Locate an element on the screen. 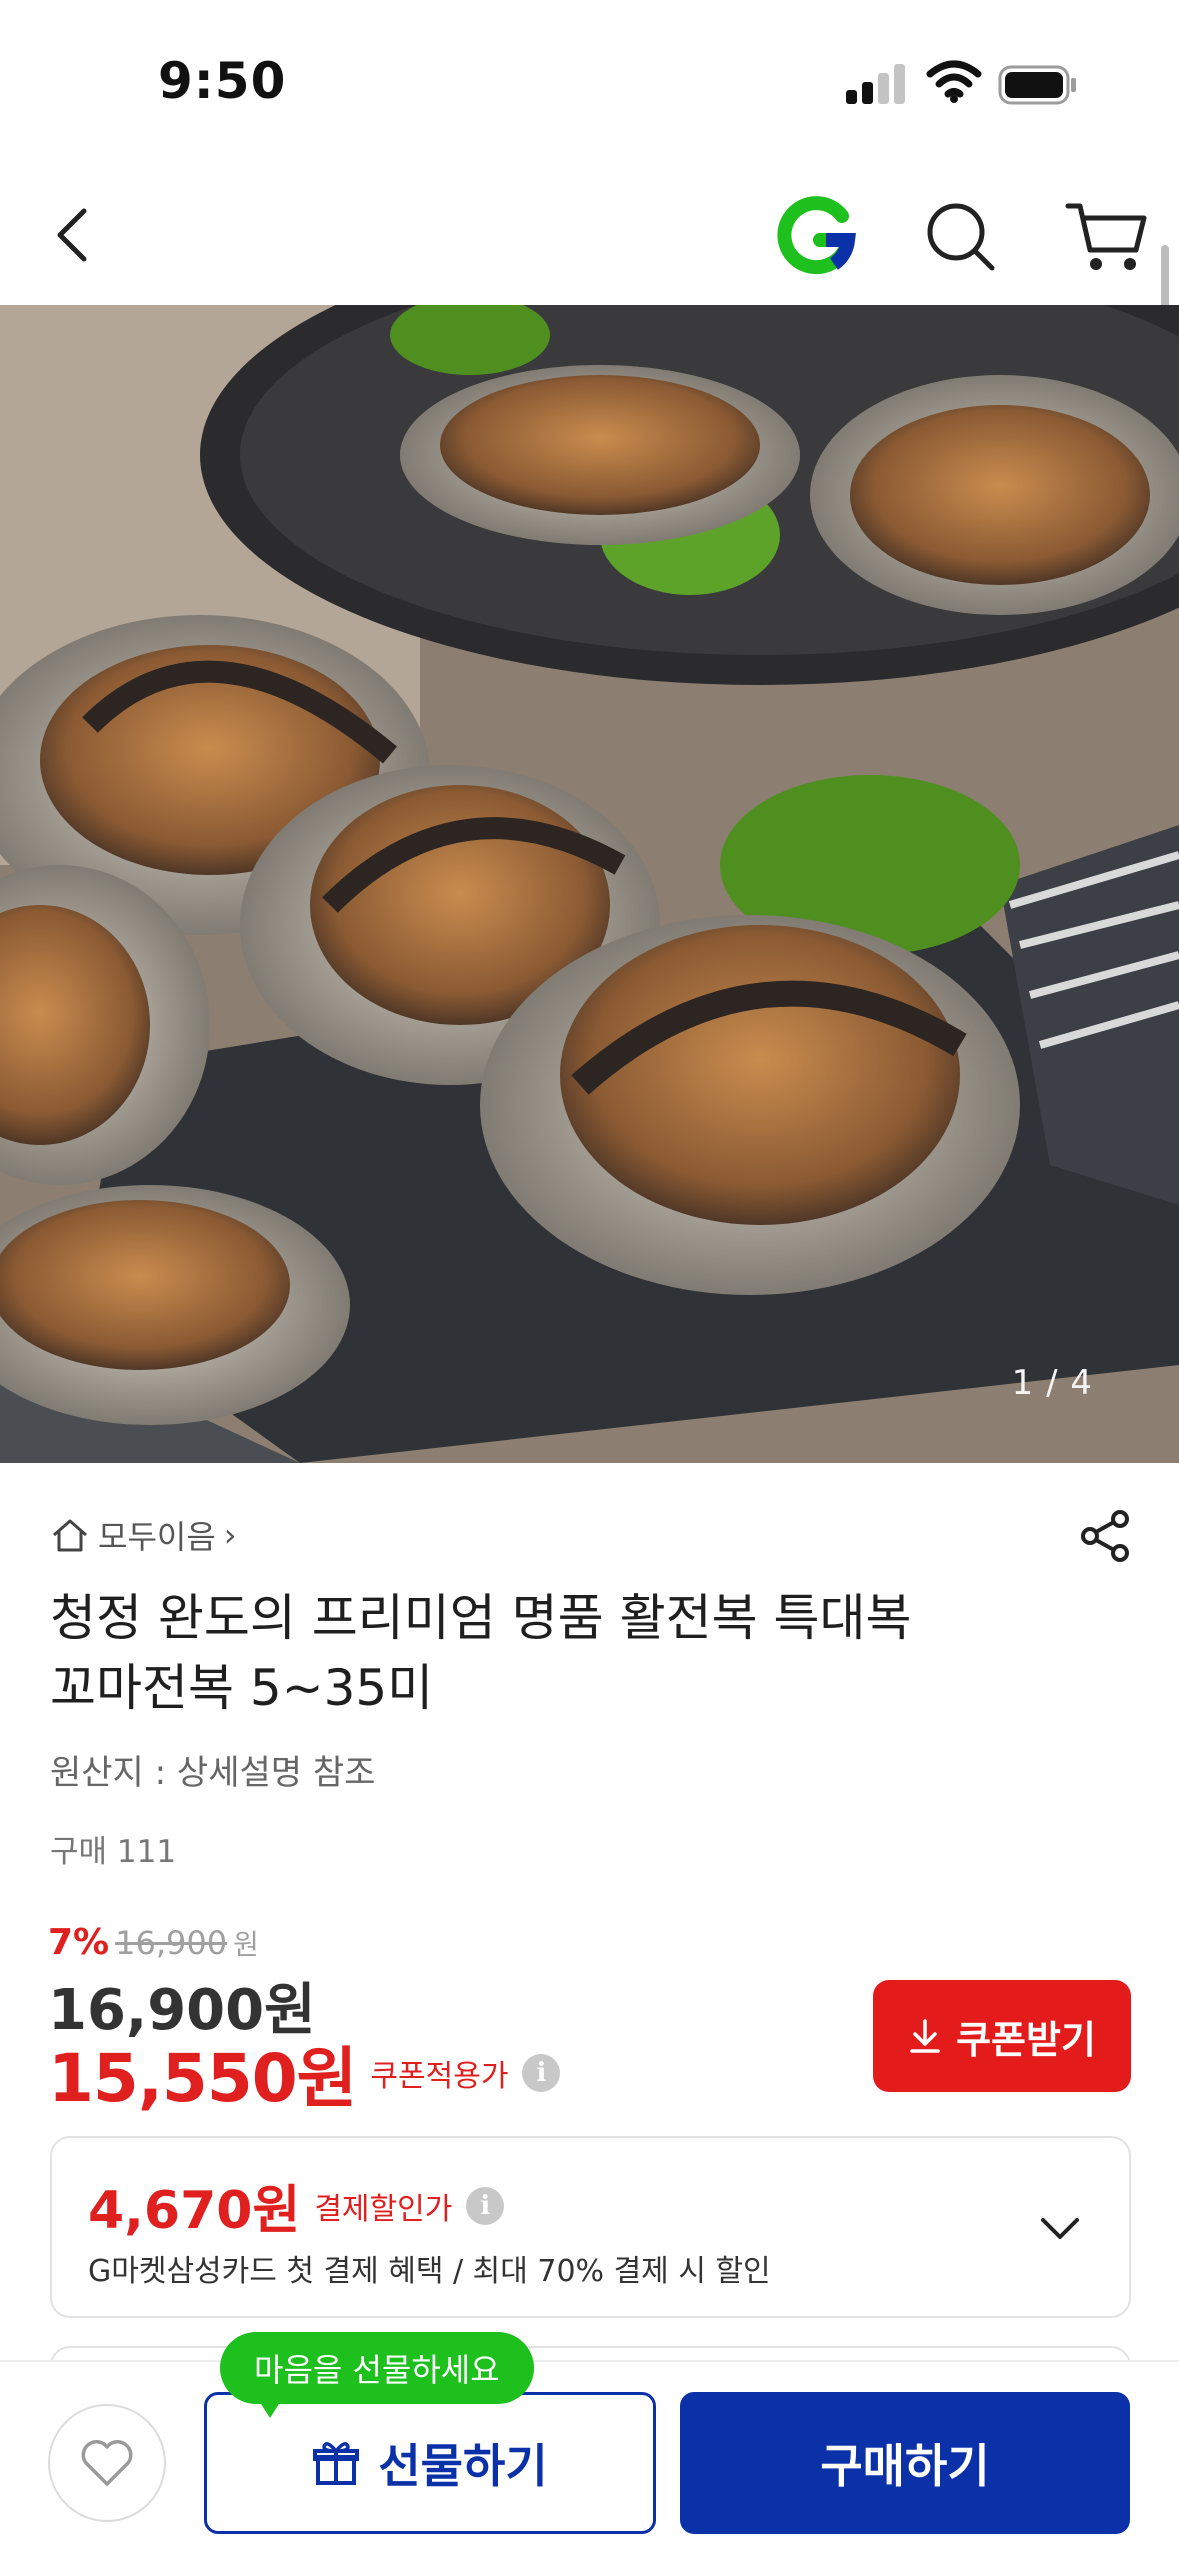  seller-name: 모두이음 is located at coordinates (157, 1537).